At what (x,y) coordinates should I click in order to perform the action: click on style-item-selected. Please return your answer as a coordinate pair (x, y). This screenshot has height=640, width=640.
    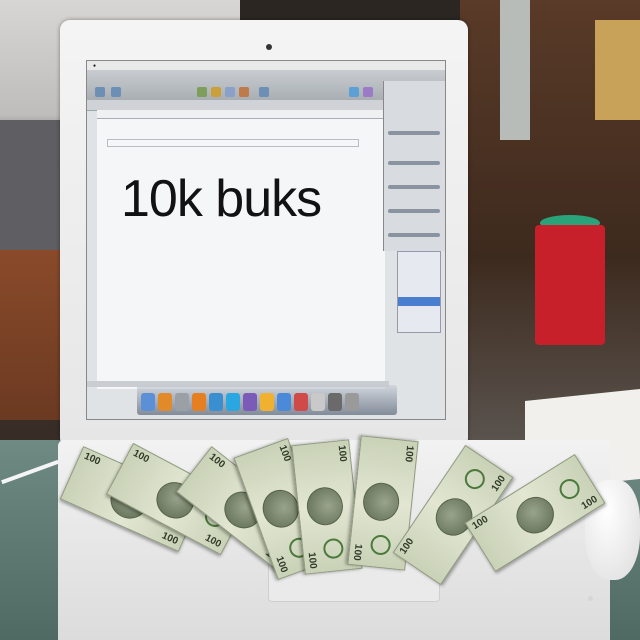
    Looking at the image, I should click on (419, 301).